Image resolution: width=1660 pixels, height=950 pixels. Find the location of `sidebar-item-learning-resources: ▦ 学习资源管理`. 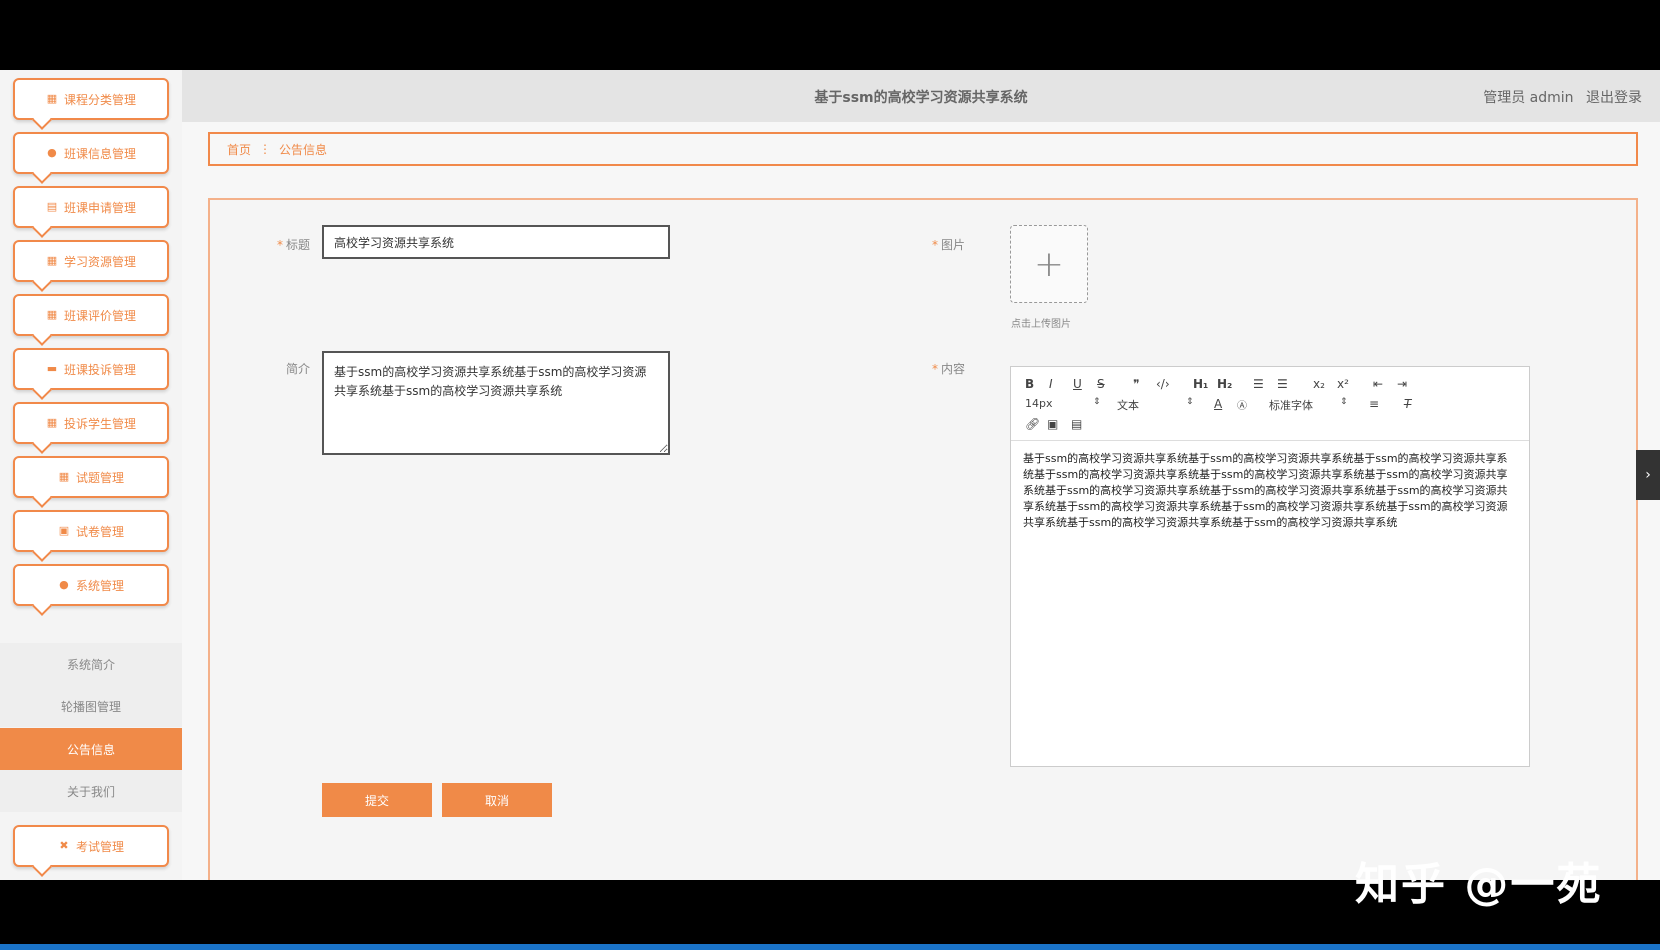

sidebar-item-learning-resources: ▦ 学习资源管理 is located at coordinates (91, 261).